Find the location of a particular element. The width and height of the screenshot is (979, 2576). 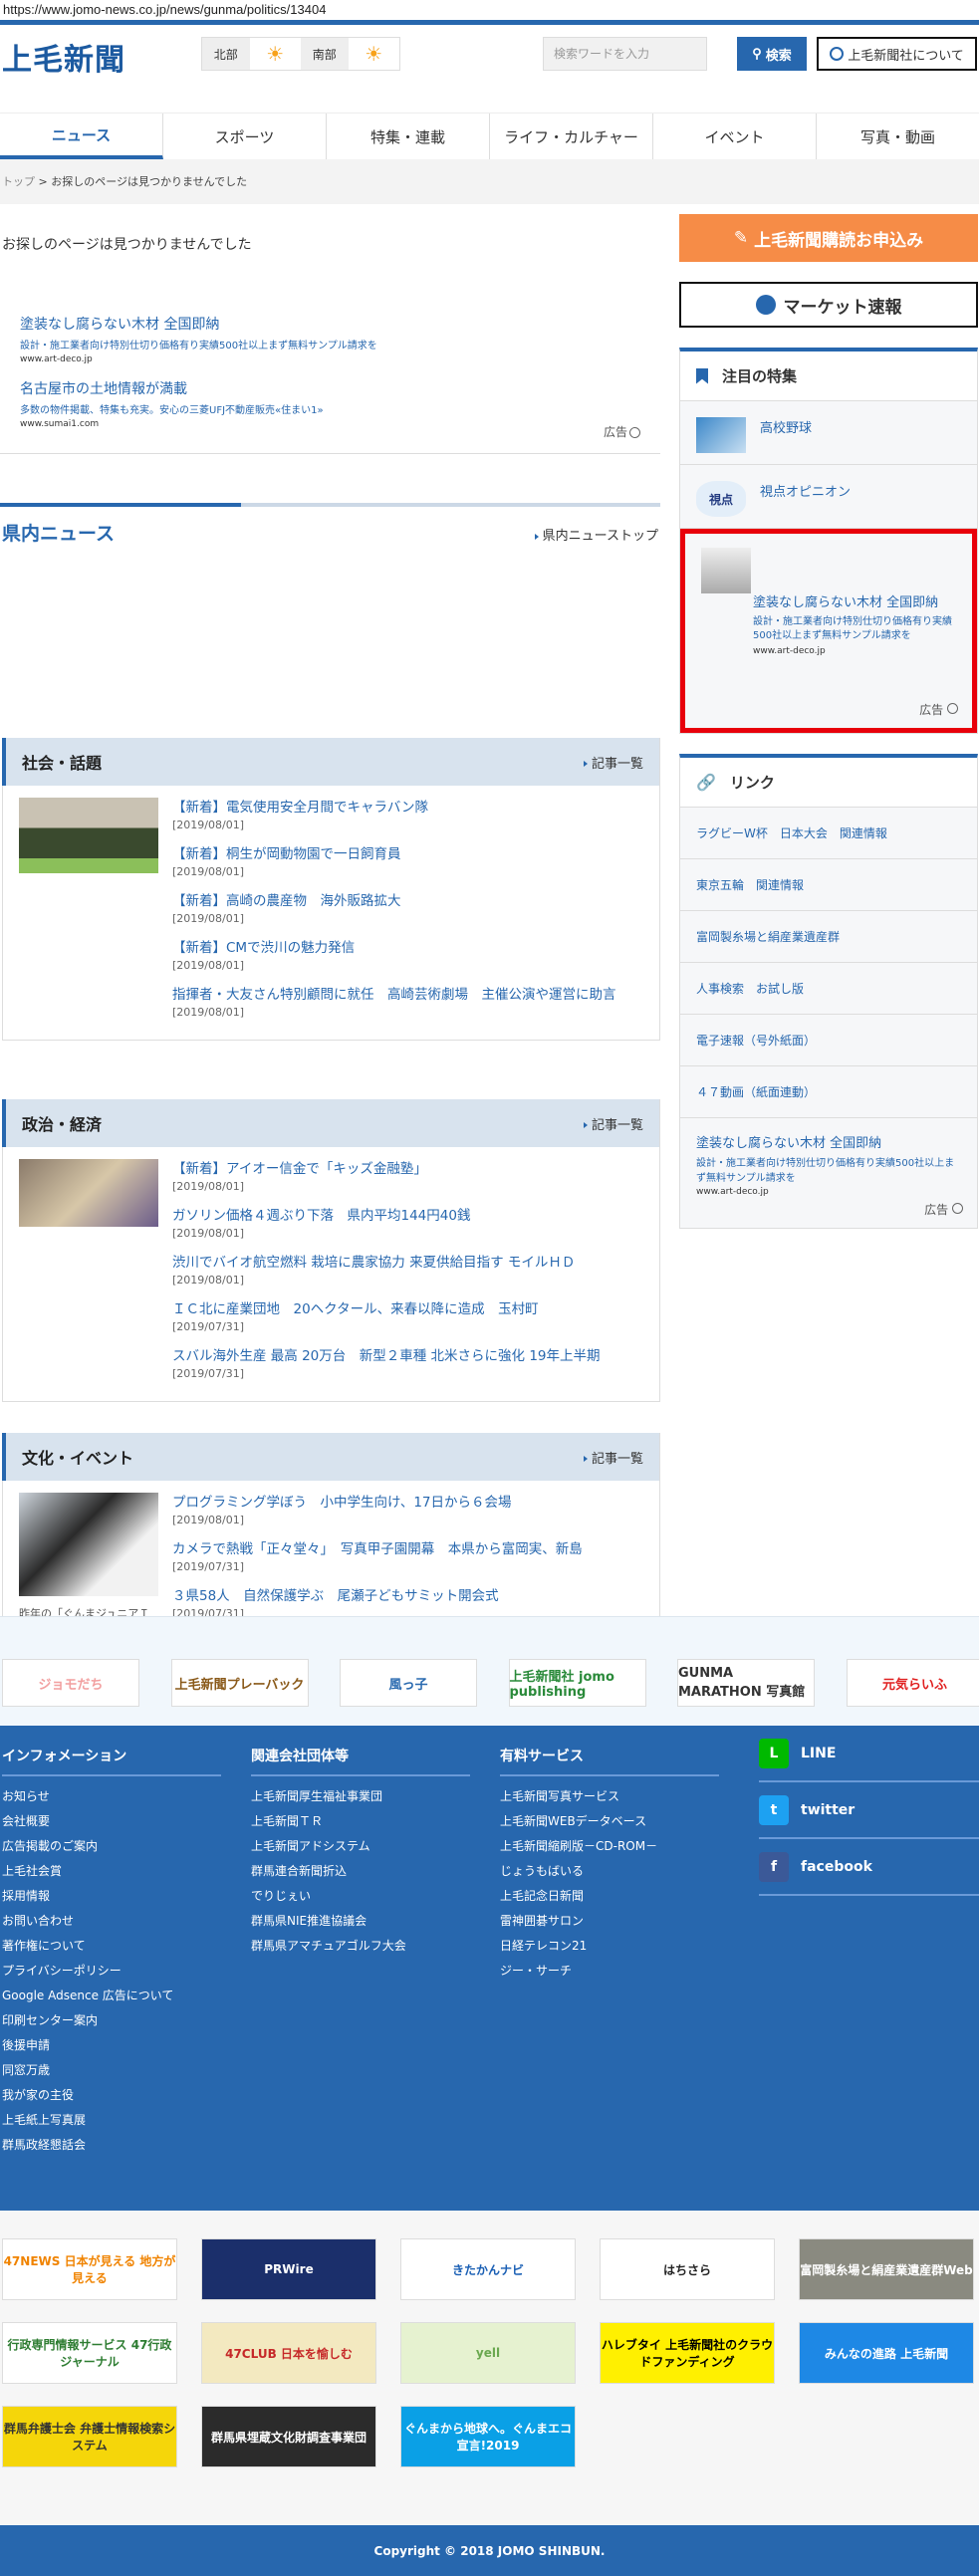

nav-features: 特集・連載 is located at coordinates (408, 136).